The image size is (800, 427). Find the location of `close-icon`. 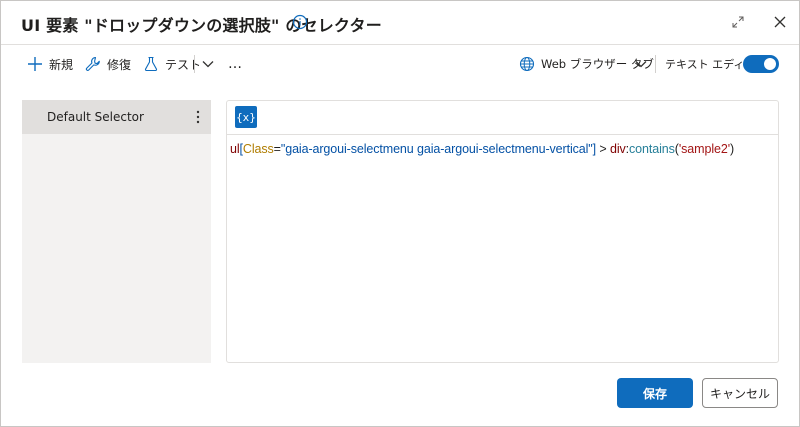

close-icon is located at coordinates (780, 22).